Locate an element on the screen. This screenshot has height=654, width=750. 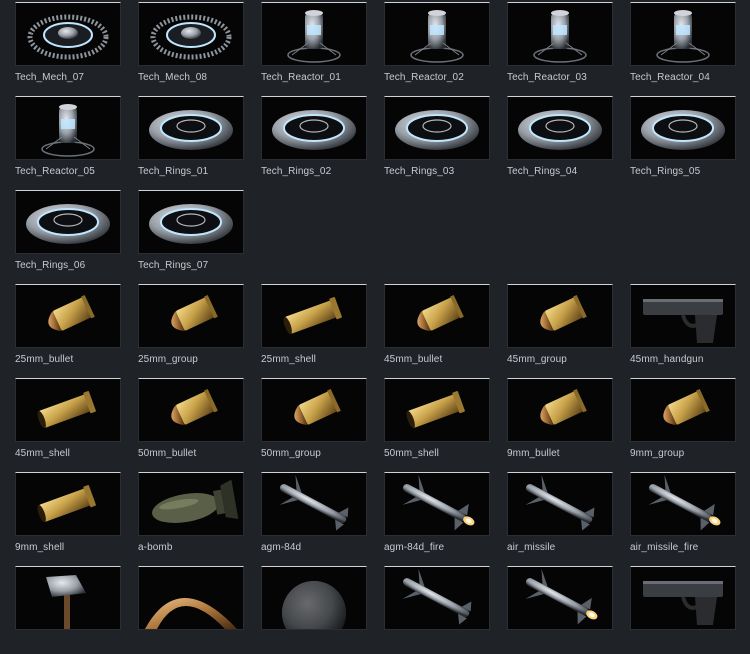
asset-tile: Tech_Reactor_05 is located at coordinates (60, 140).